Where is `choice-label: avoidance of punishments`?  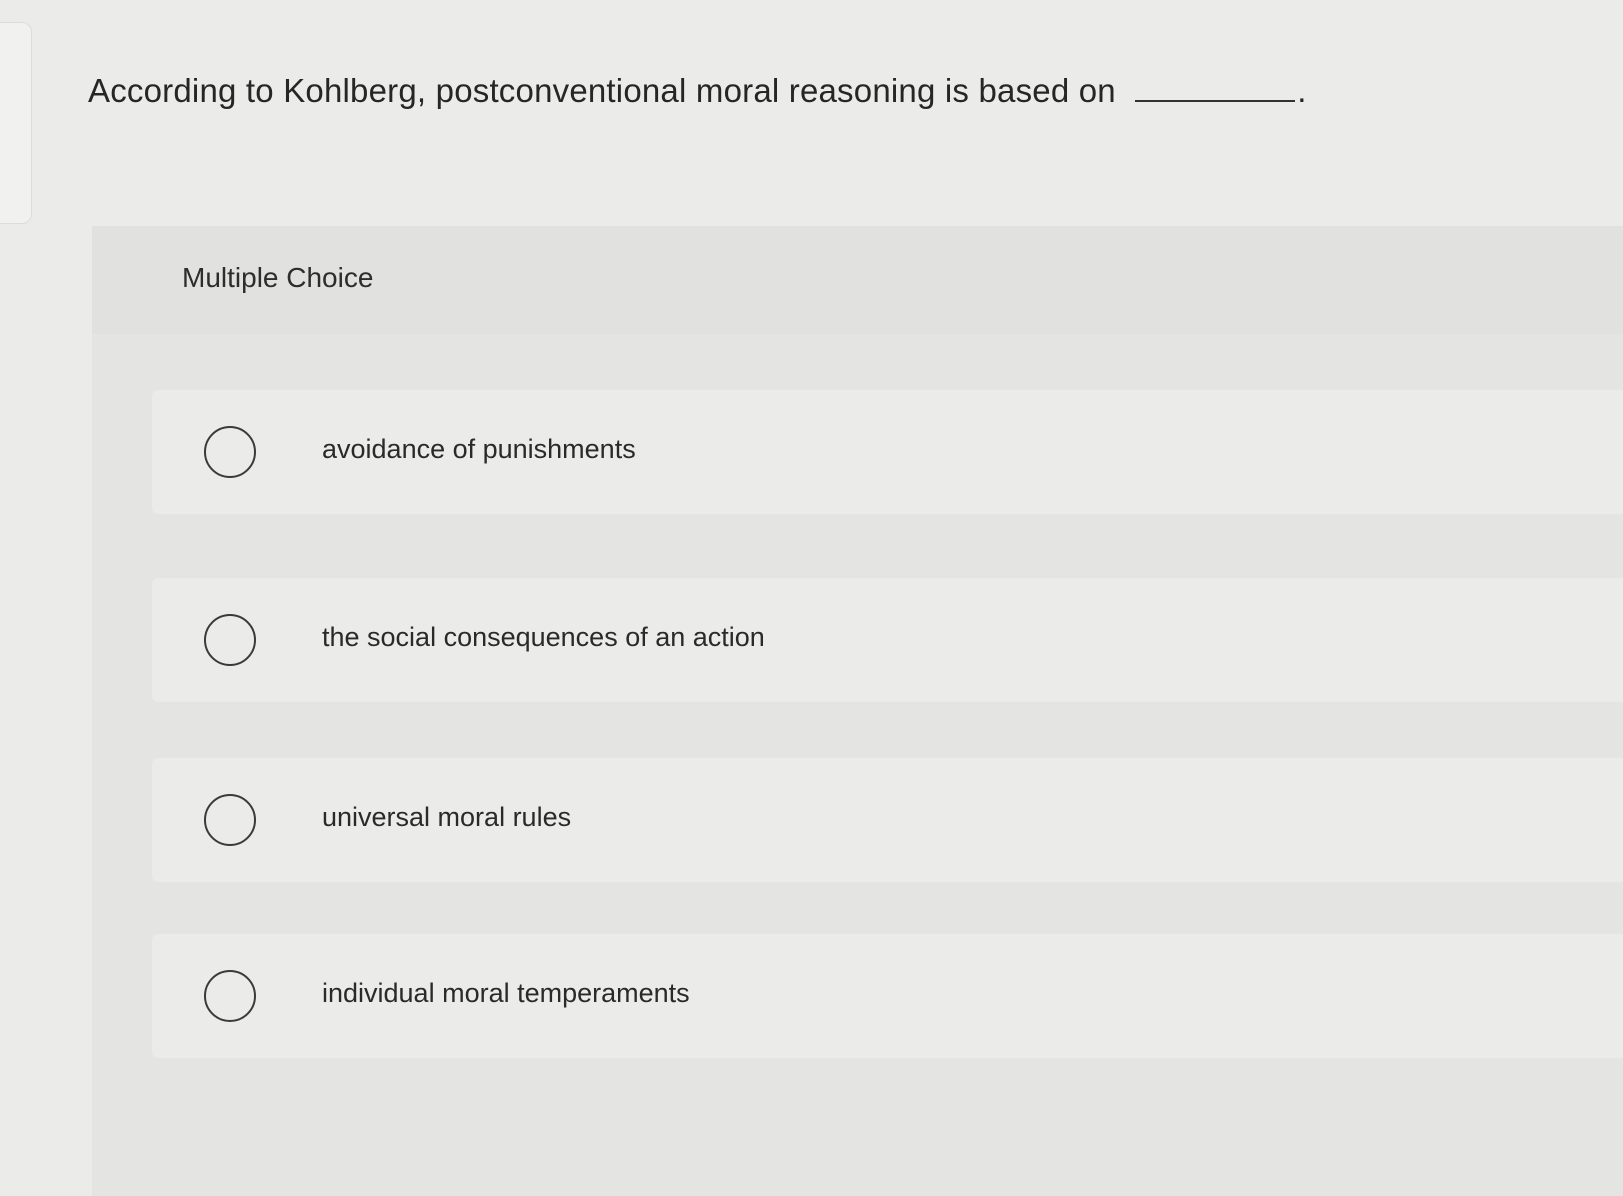 choice-label: avoidance of punishments is located at coordinates (479, 449).